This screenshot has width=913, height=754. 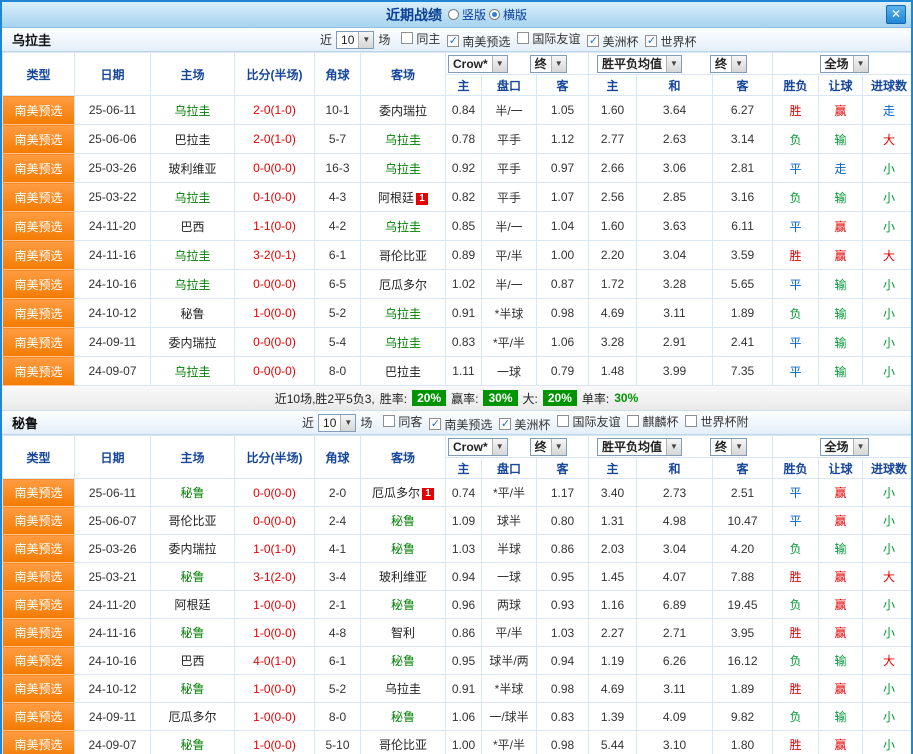 What do you see at coordinates (509, 110) in the screenshot?
I see `asian-handicap: 半/一` at bounding box center [509, 110].